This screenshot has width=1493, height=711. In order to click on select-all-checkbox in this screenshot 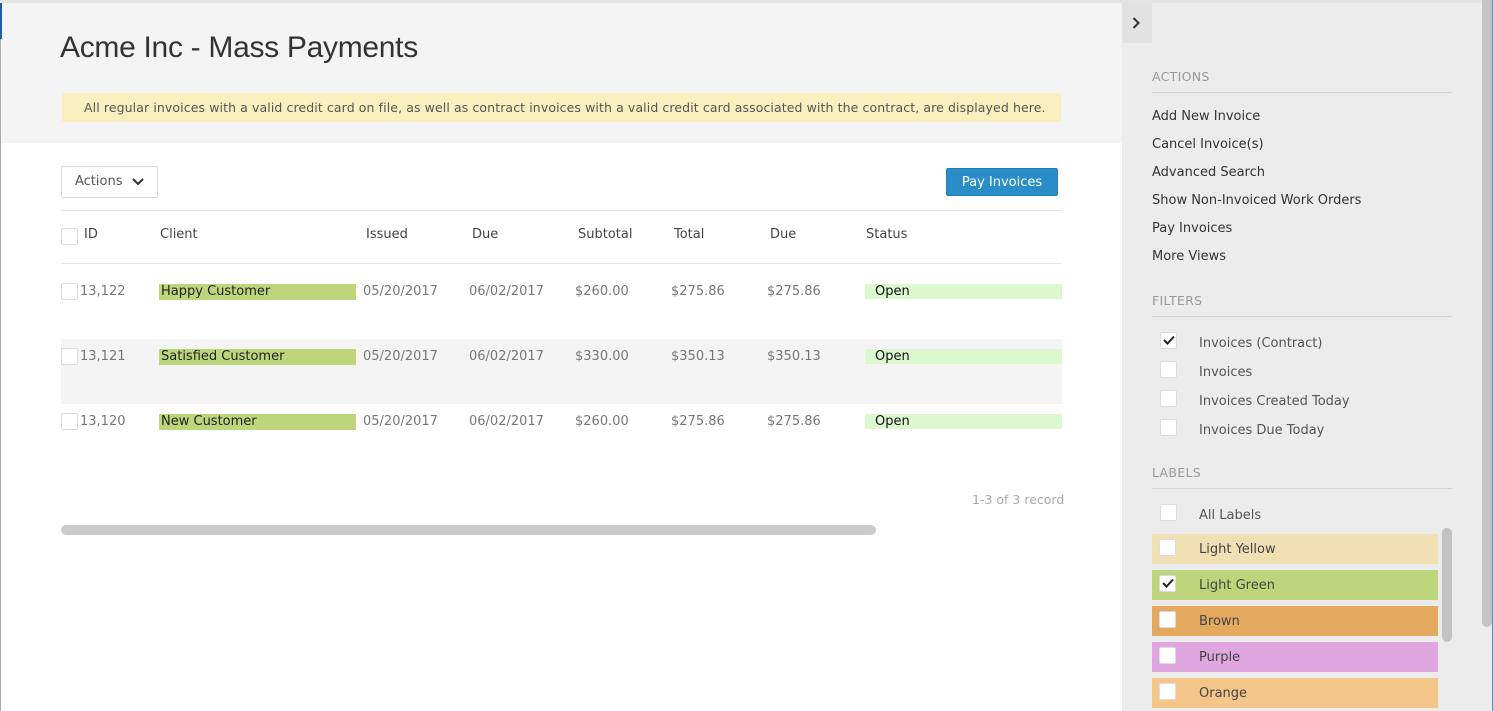, I will do `click(69, 236)`.